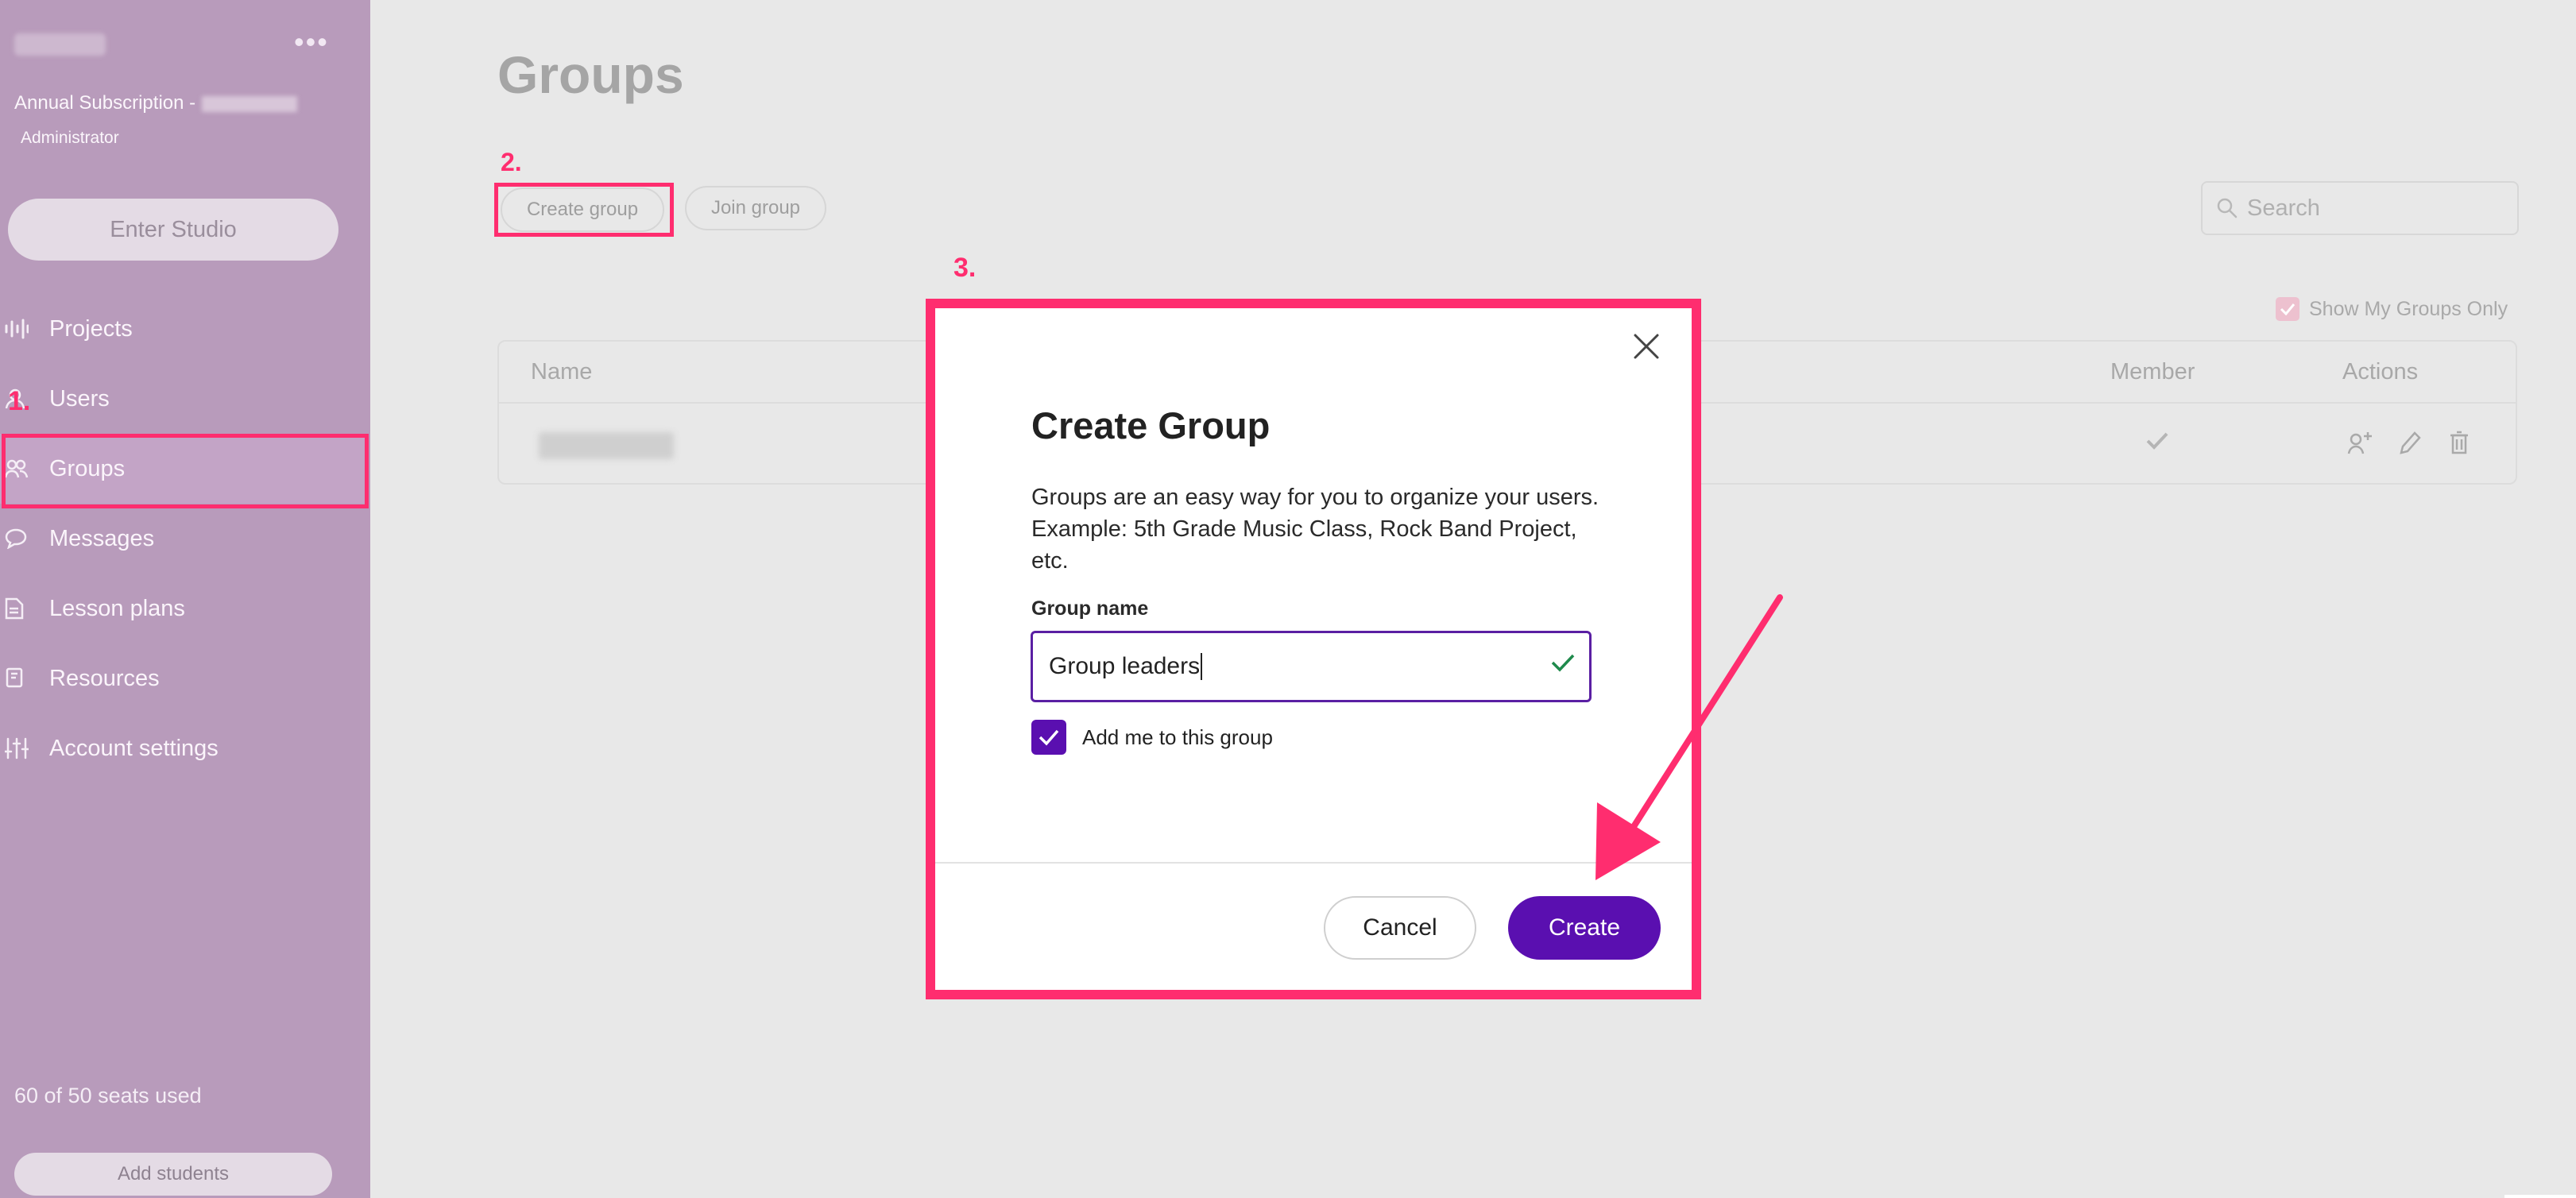 This screenshot has height=1198, width=2576. What do you see at coordinates (91, 328) in the screenshot?
I see `sidebar-item-label: Projects` at bounding box center [91, 328].